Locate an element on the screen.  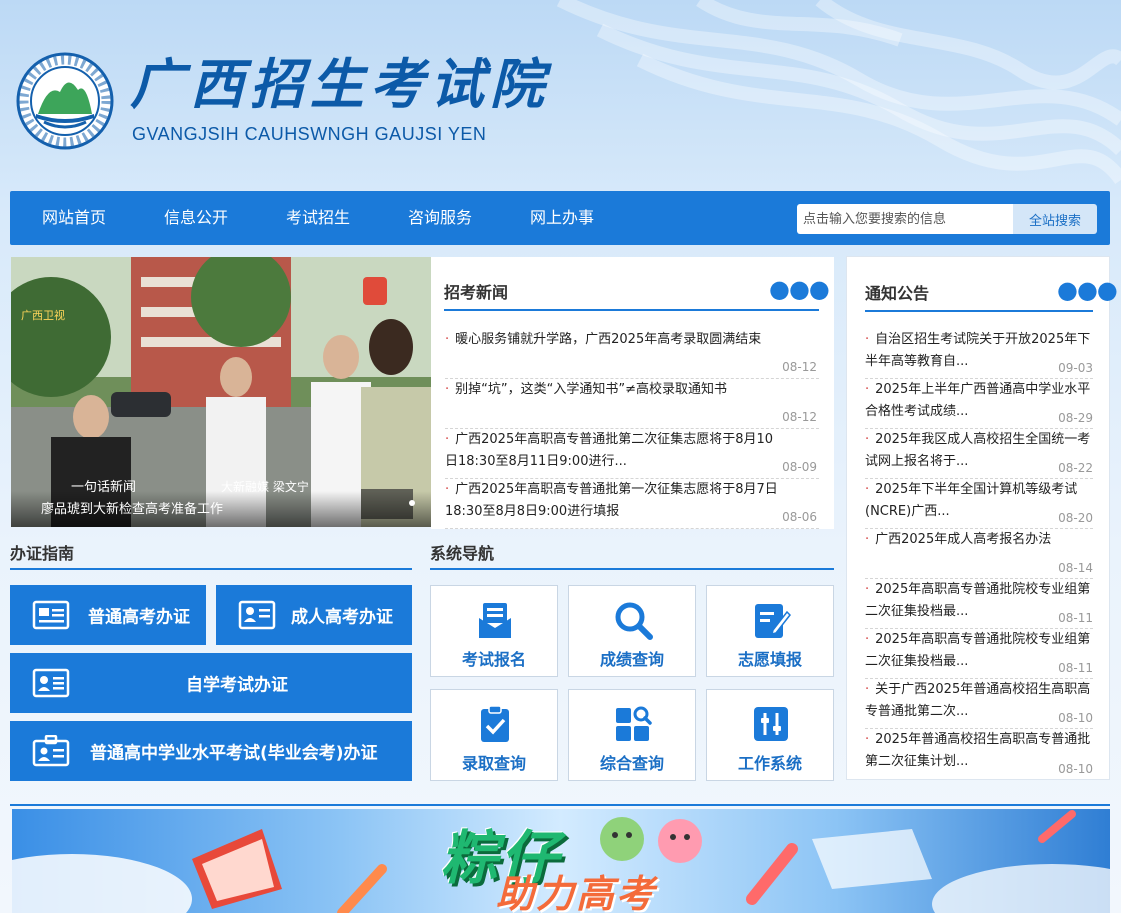
main-nav: 网站首页 信息公开 考试招生 咨询服务 网上办事 全站搜索 is located at coordinates (560, 218).